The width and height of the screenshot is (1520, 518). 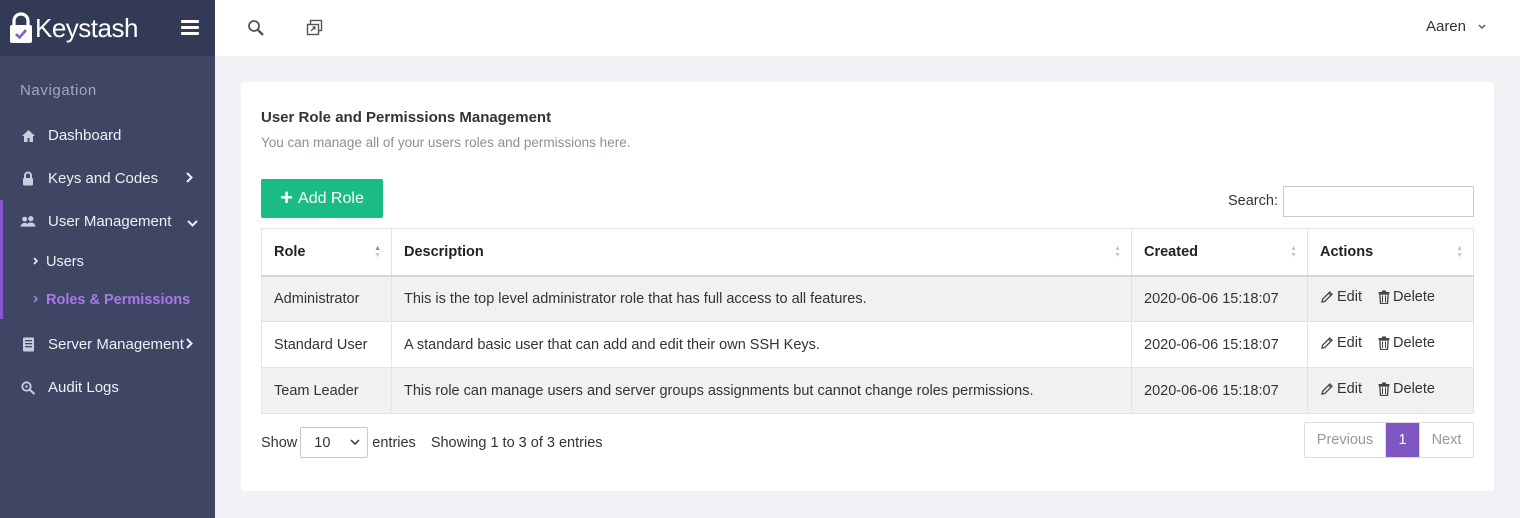 I want to click on sidebar-subitem-users: Users, so click(x=109, y=262).